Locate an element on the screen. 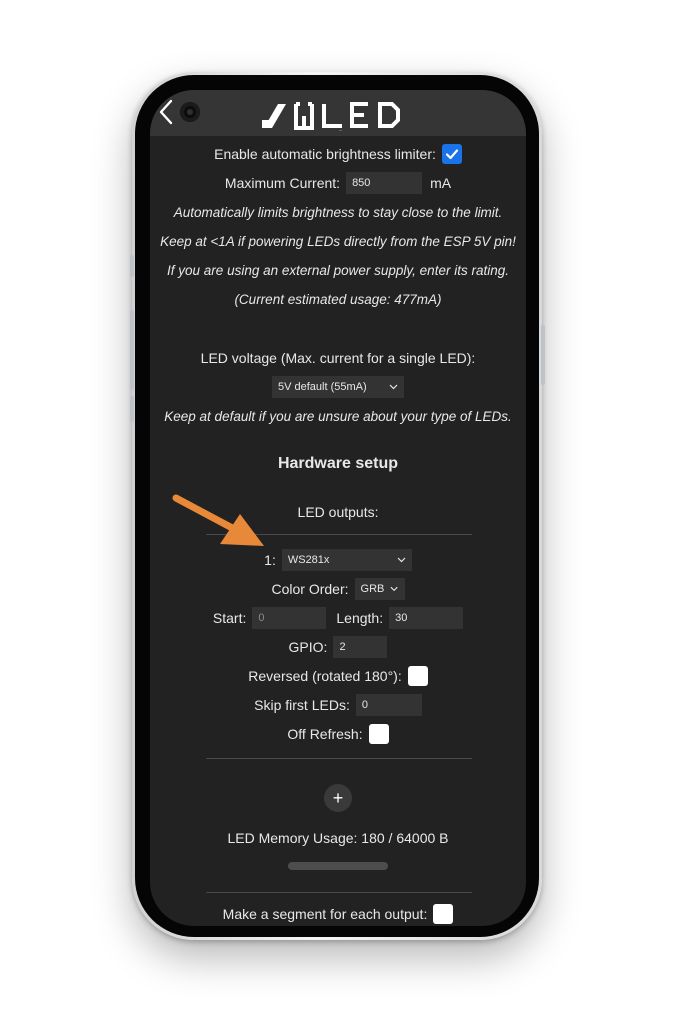 This screenshot has width=675, height=1012. max-current-row: Maximum Current: 850 mA is located at coordinates (338, 183).